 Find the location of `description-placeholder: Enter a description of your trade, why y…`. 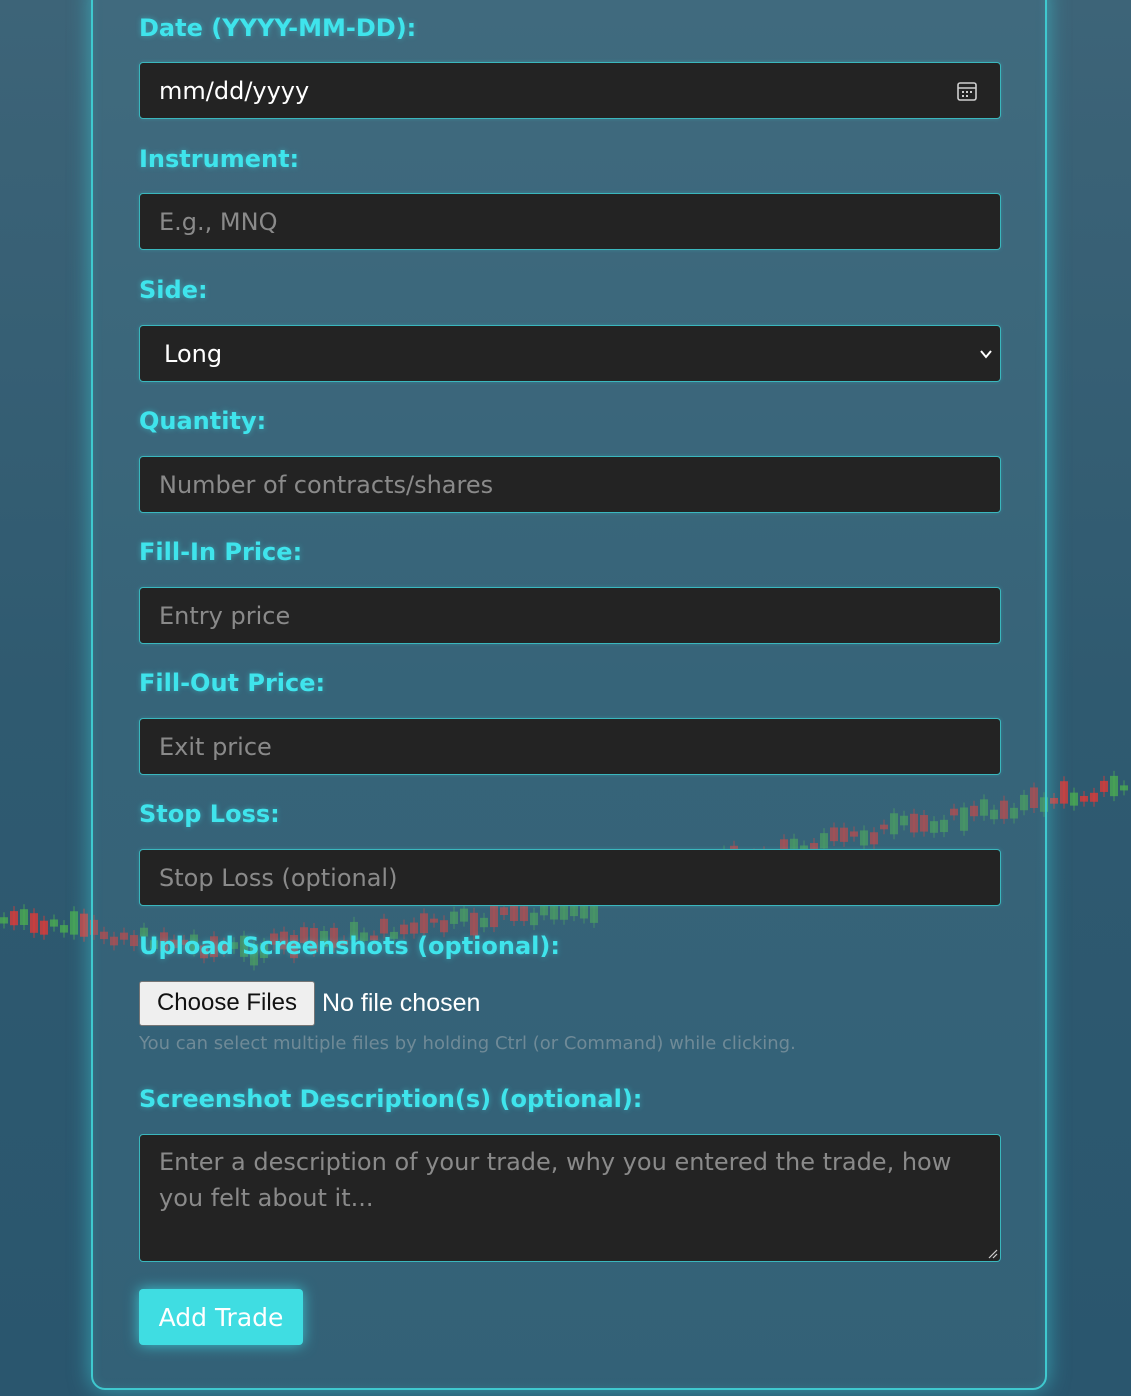

description-placeholder: Enter a description of your trade, why y… is located at coordinates (555, 1180).